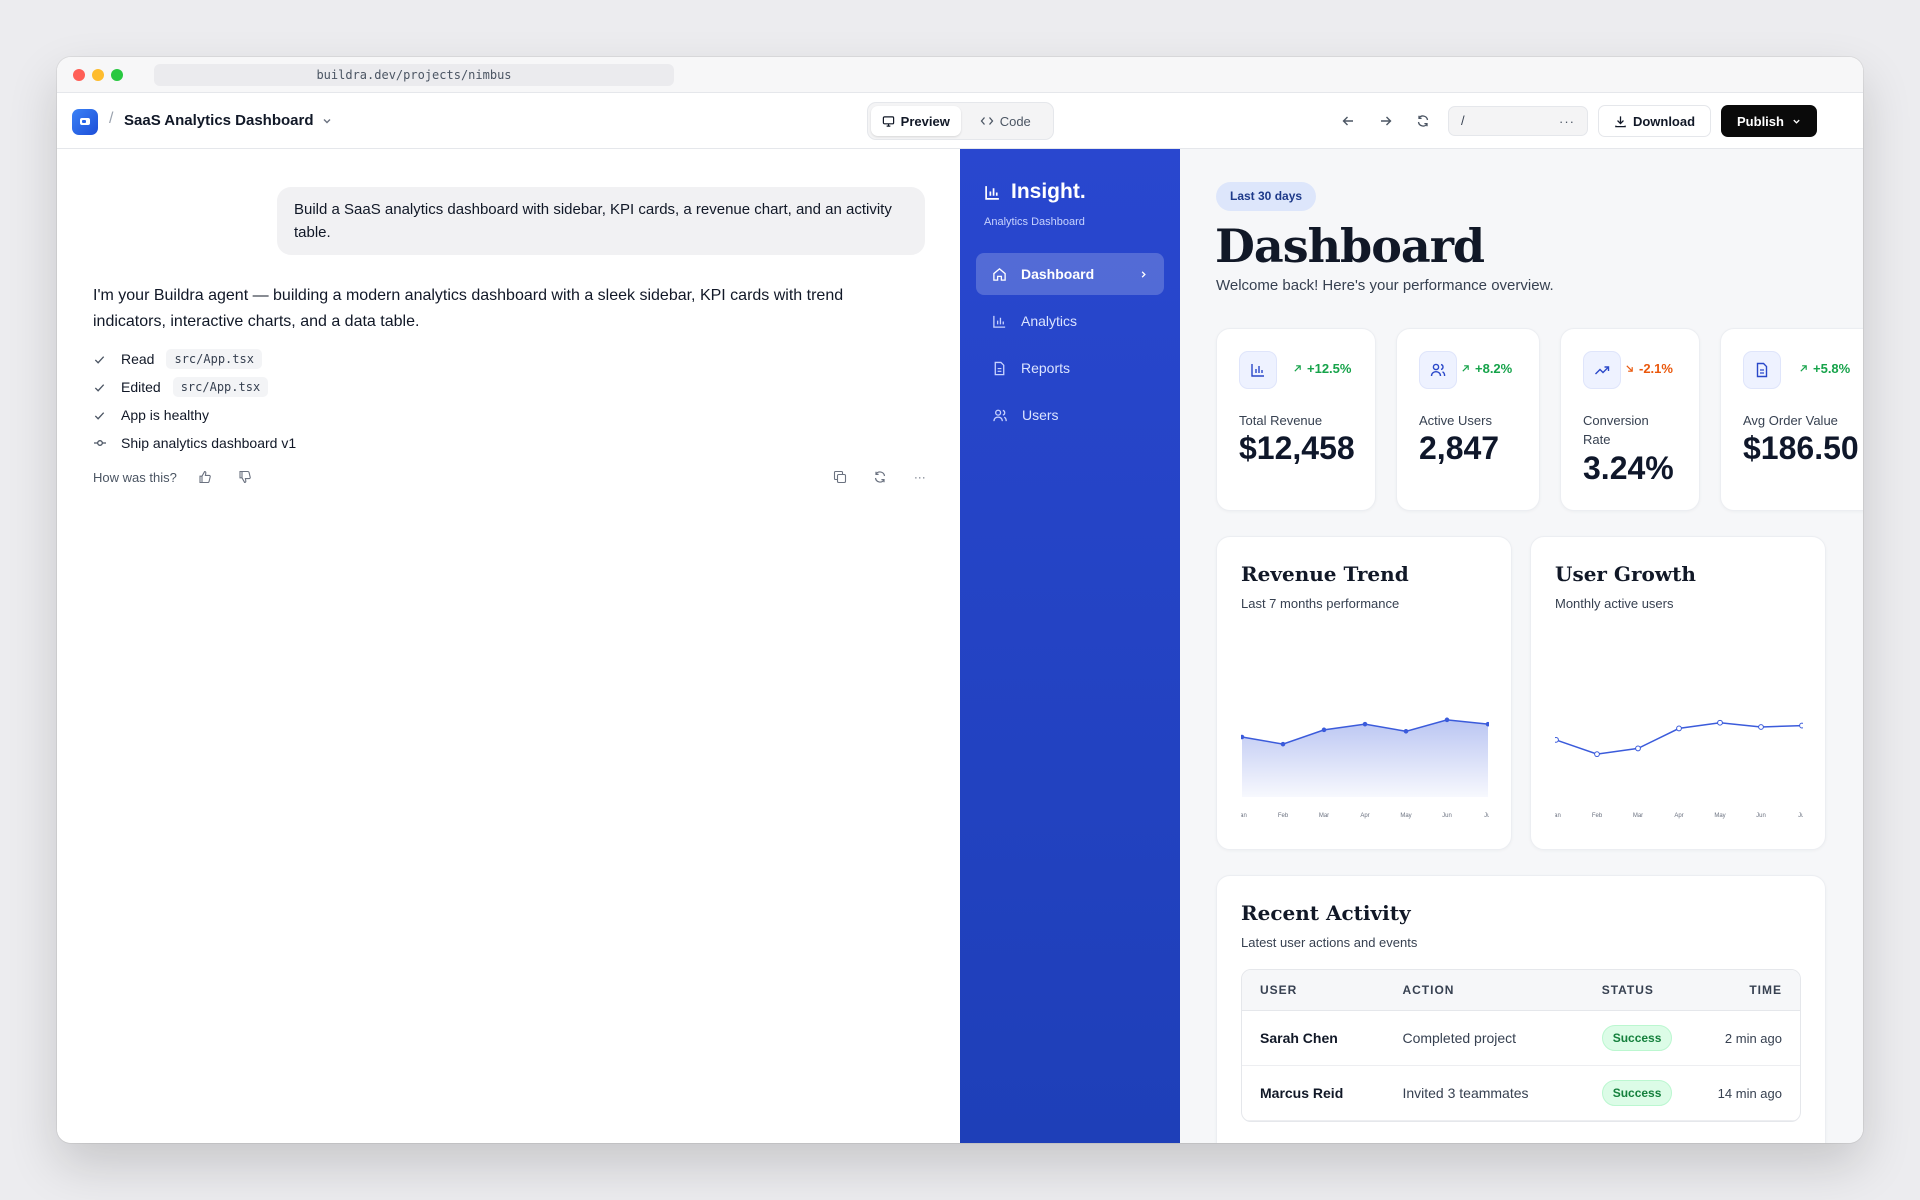 This screenshot has width=1920, height=1200. Describe the element at coordinates (1486, 816) in the screenshot. I see `x-tick-label: Jul` at that location.